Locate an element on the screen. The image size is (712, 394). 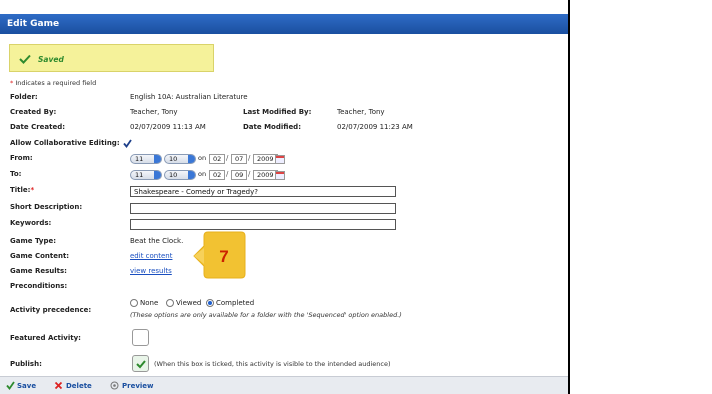
required-star: * is located at coordinates (32, 190).